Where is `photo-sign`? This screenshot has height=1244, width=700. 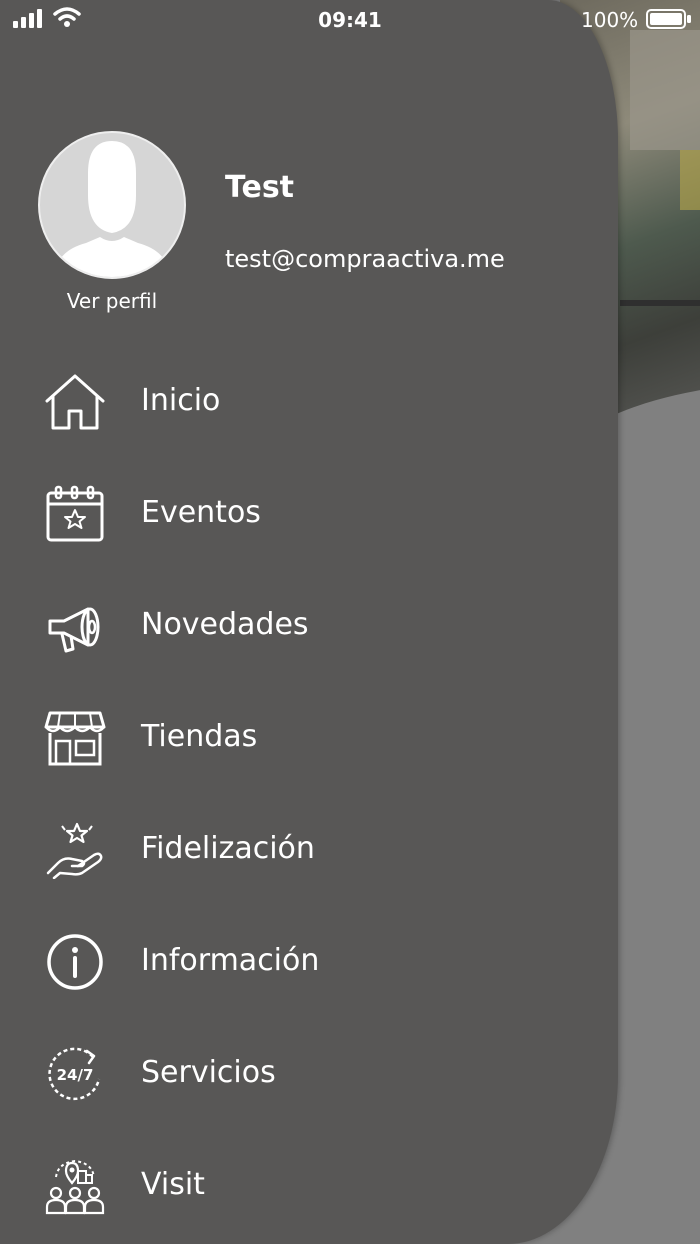 photo-sign is located at coordinates (690, 180).